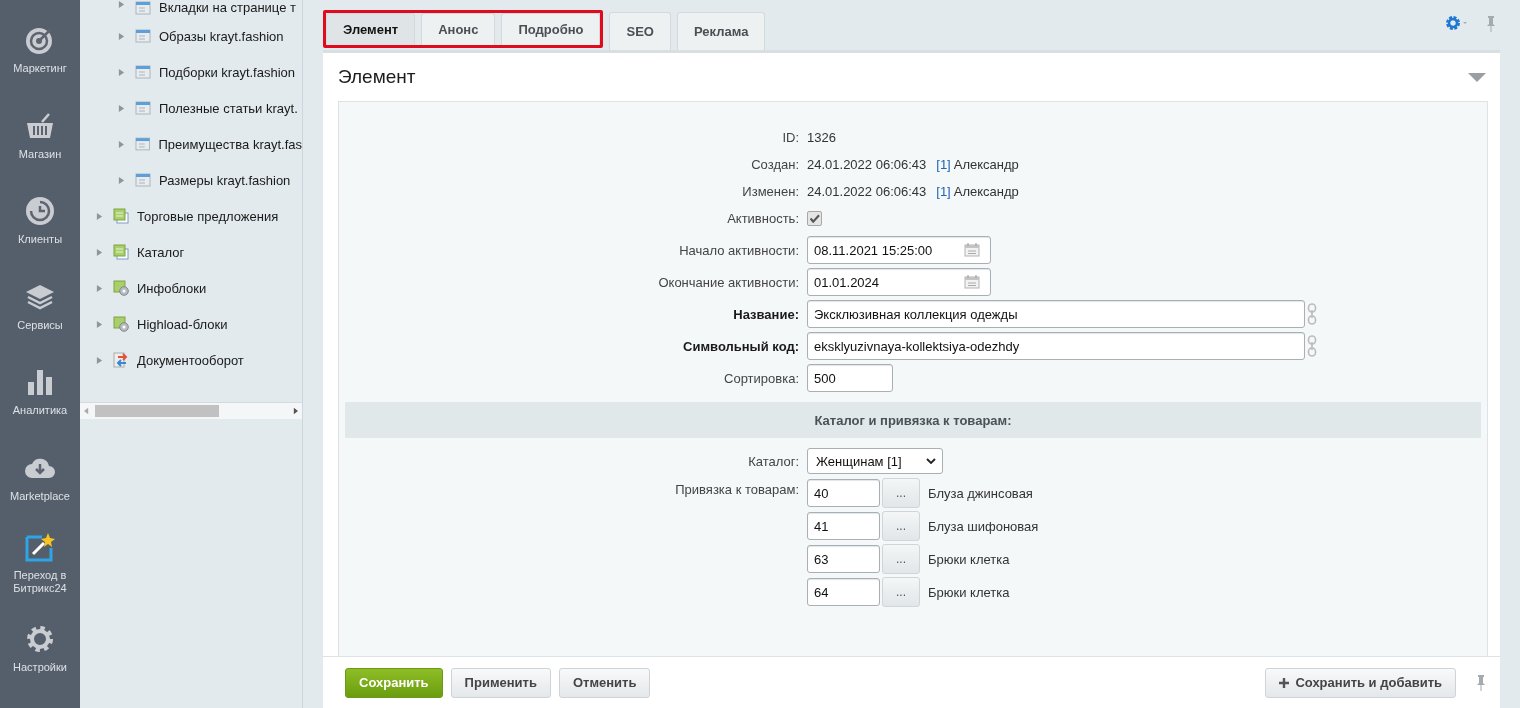 The image size is (1520, 708). What do you see at coordinates (40, 491) in the screenshot?
I see `rail-item: Marketplace` at bounding box center [40, 491].